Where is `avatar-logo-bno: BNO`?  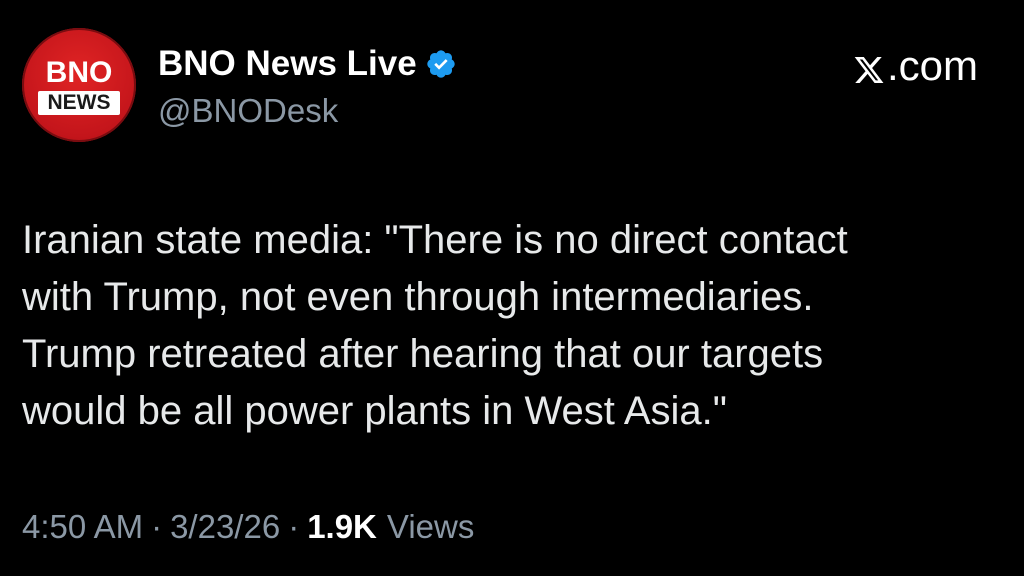
avatar-logo-bno: BNO is located at coordinates (79, 72).